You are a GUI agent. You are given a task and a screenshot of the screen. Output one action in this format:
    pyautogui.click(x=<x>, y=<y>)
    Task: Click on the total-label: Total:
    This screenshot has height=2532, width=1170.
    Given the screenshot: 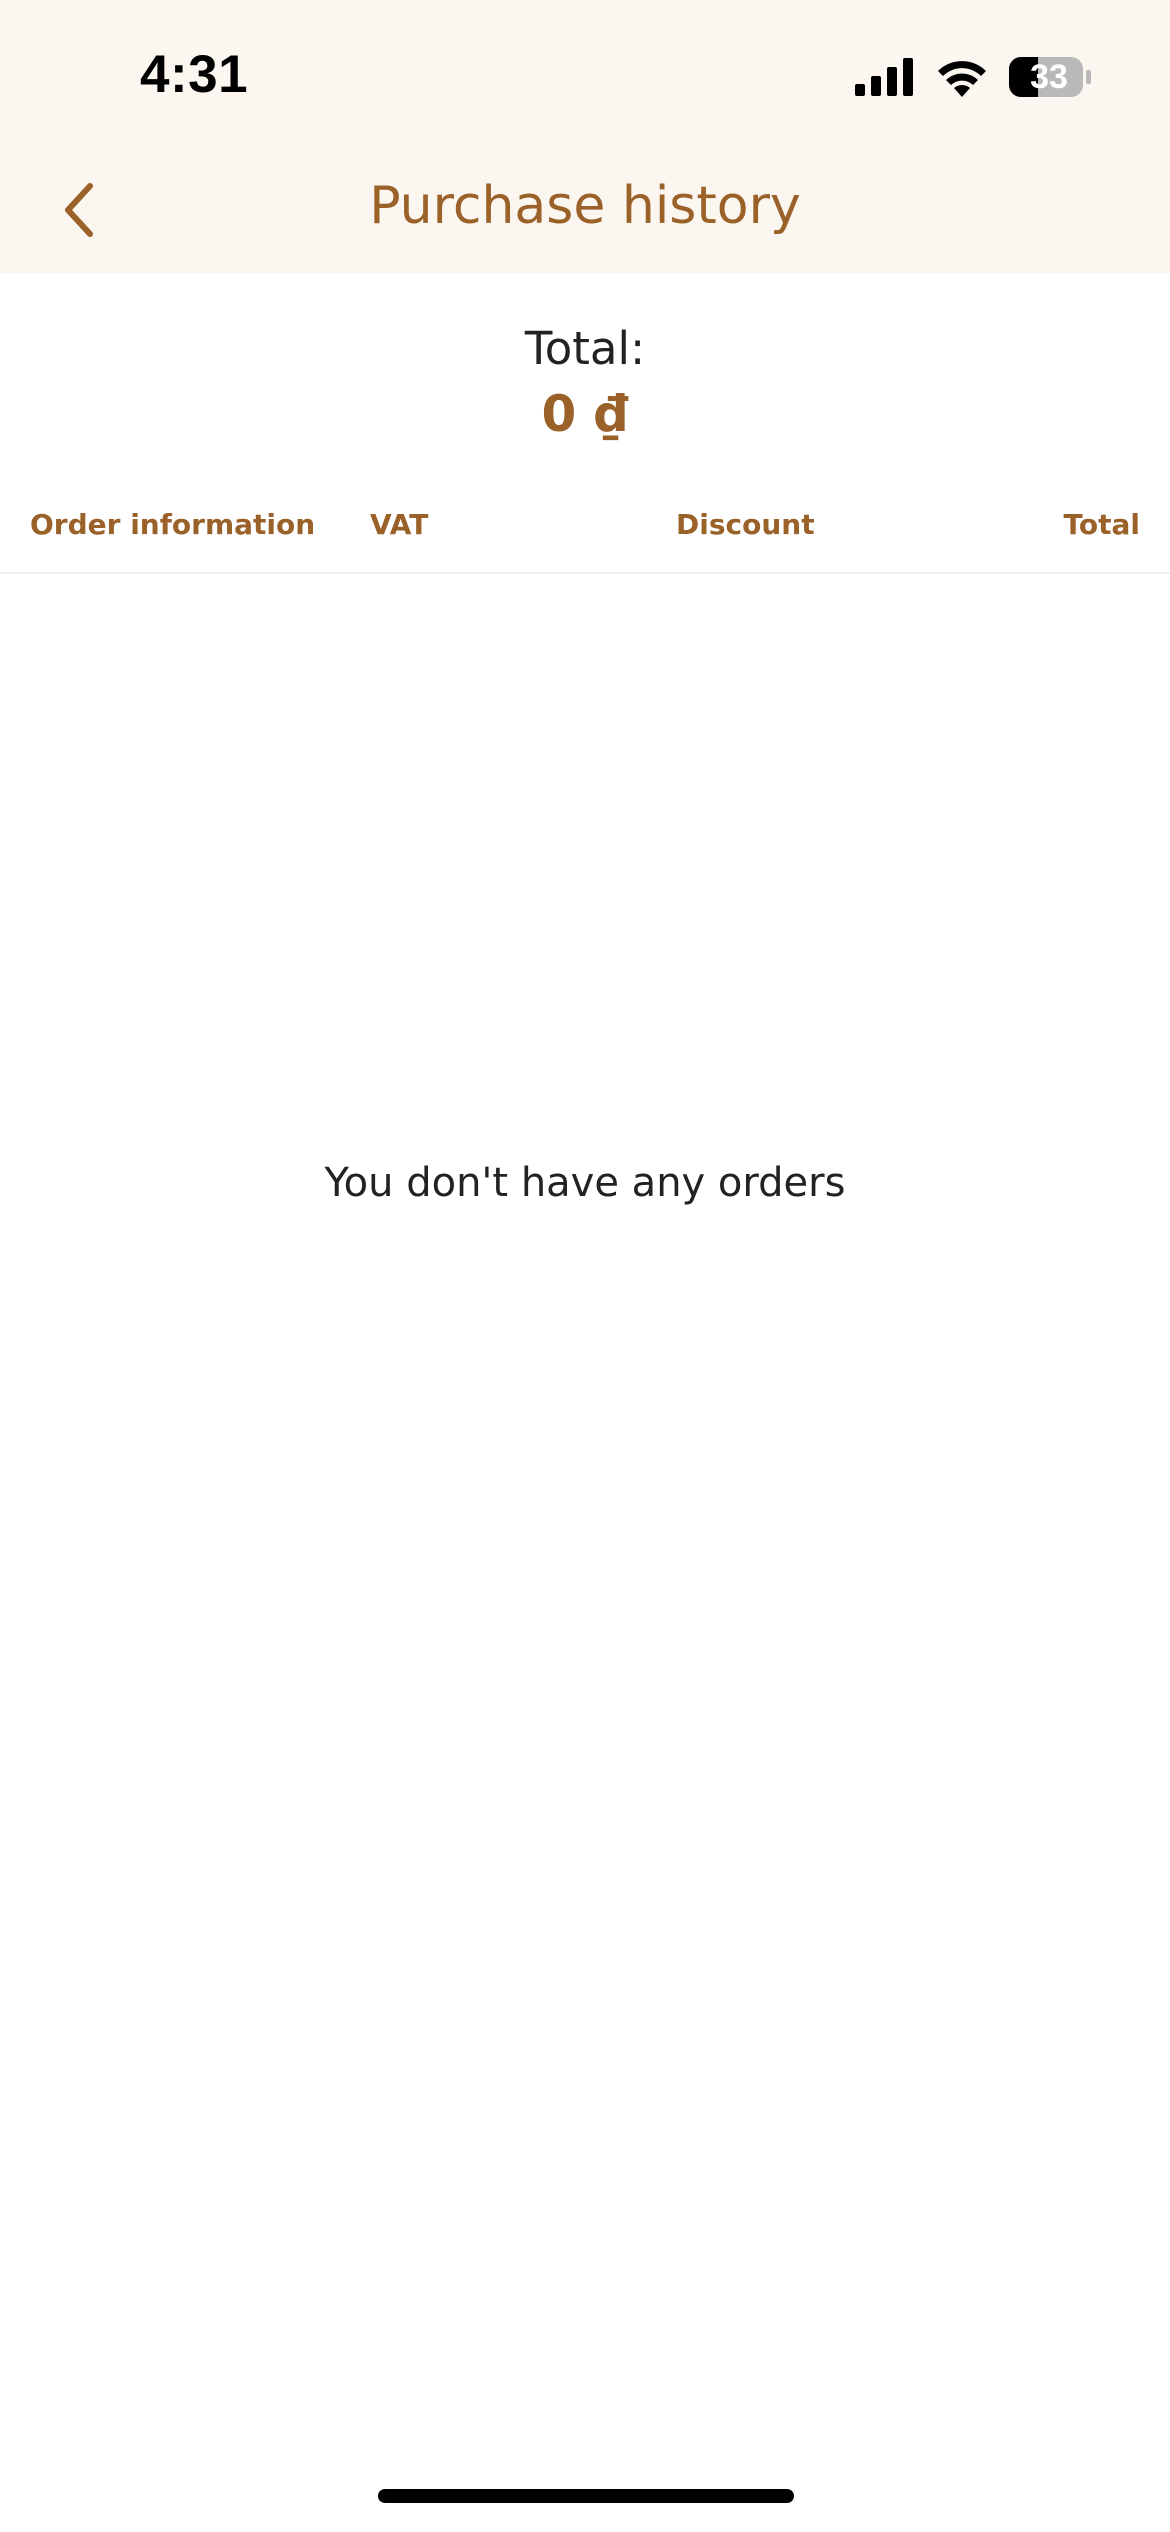 What is the action you would take?
    pyautogui.click(x=585, y=348)
    